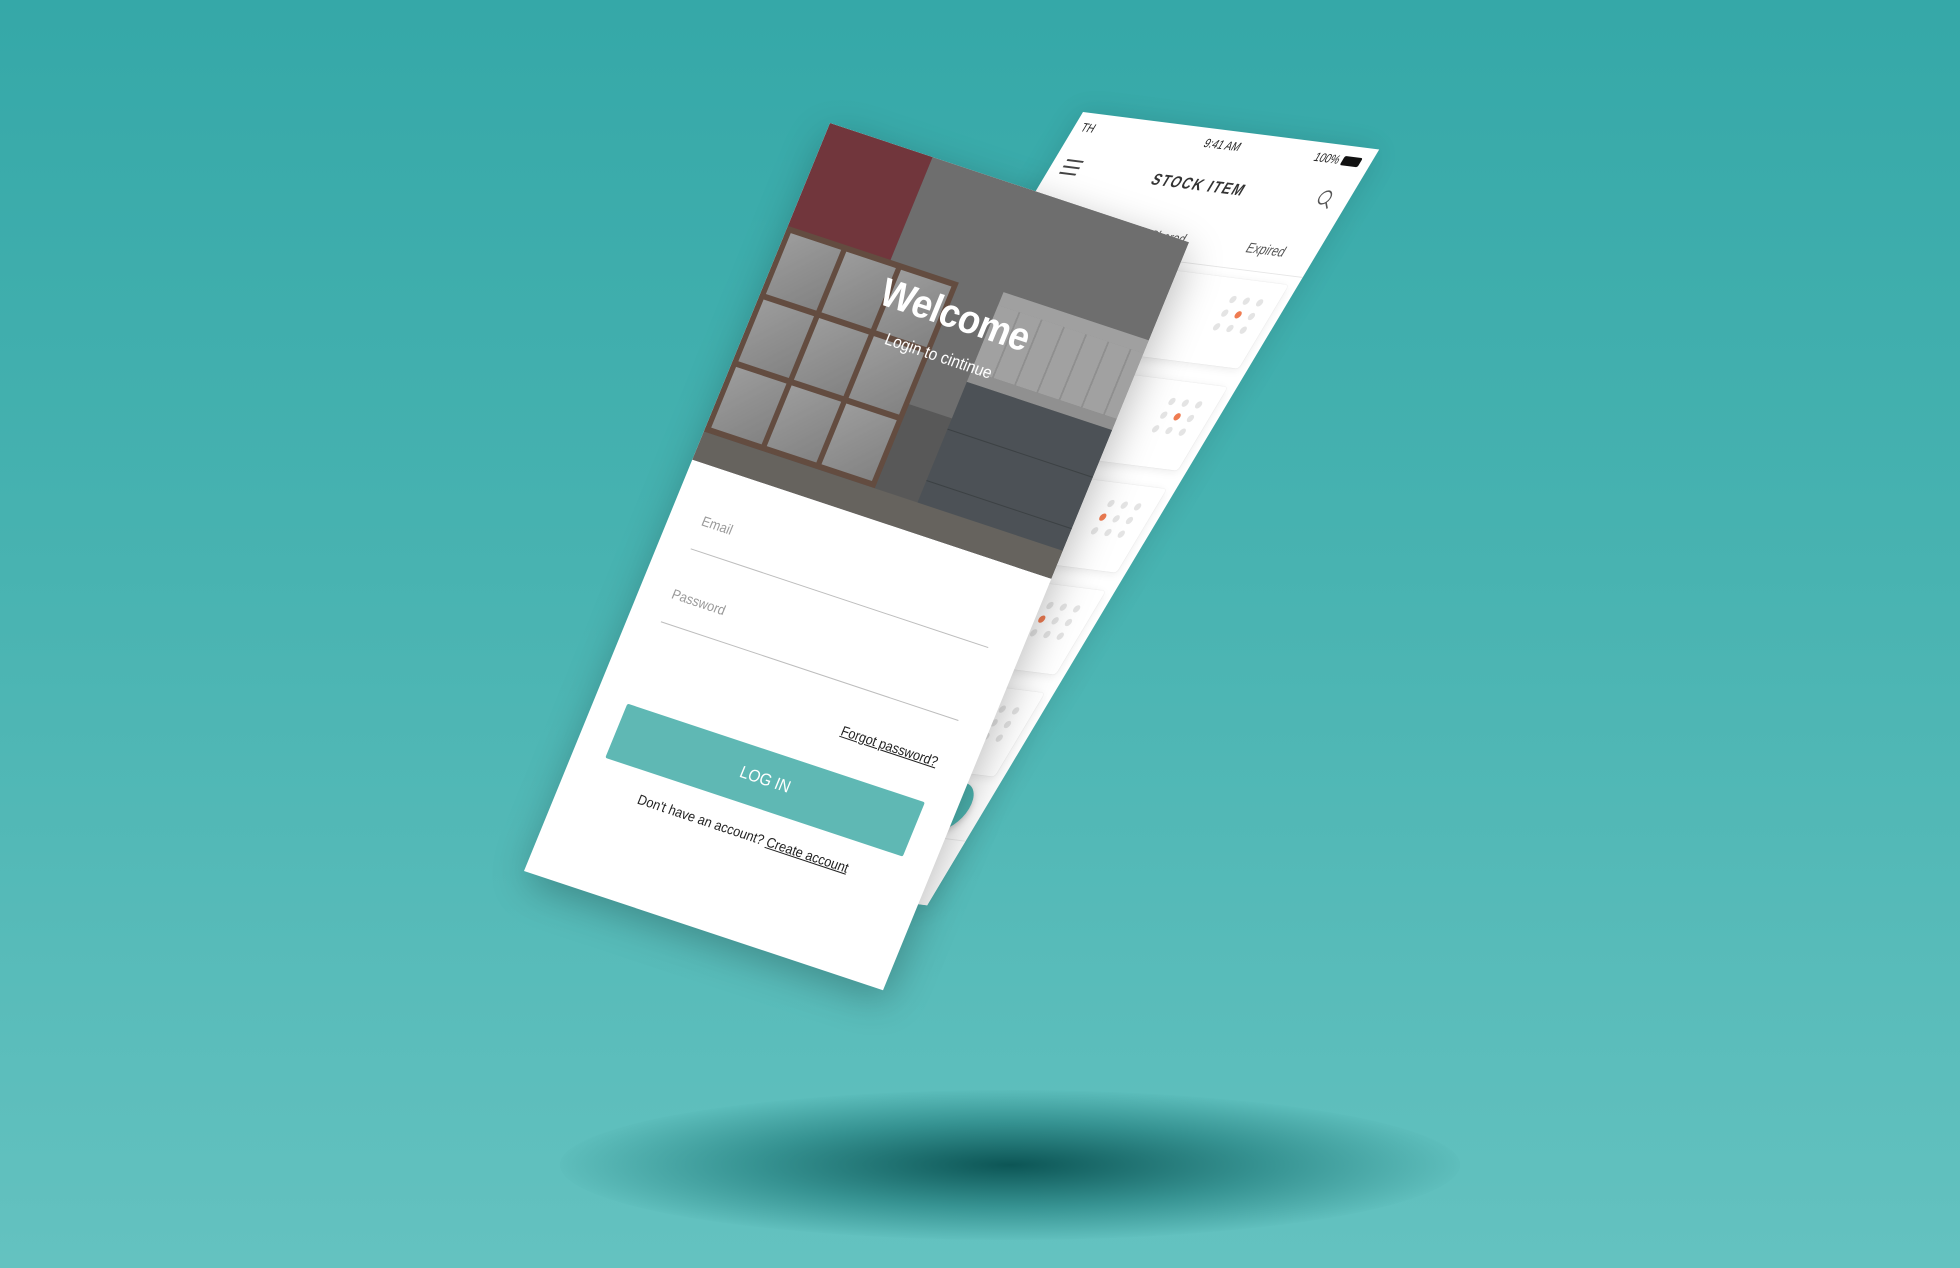  What do you see at coordinates (1338, 159) in the screenshot?
I see `battery-indicator: 100%` at bounding box center [1338, 159].